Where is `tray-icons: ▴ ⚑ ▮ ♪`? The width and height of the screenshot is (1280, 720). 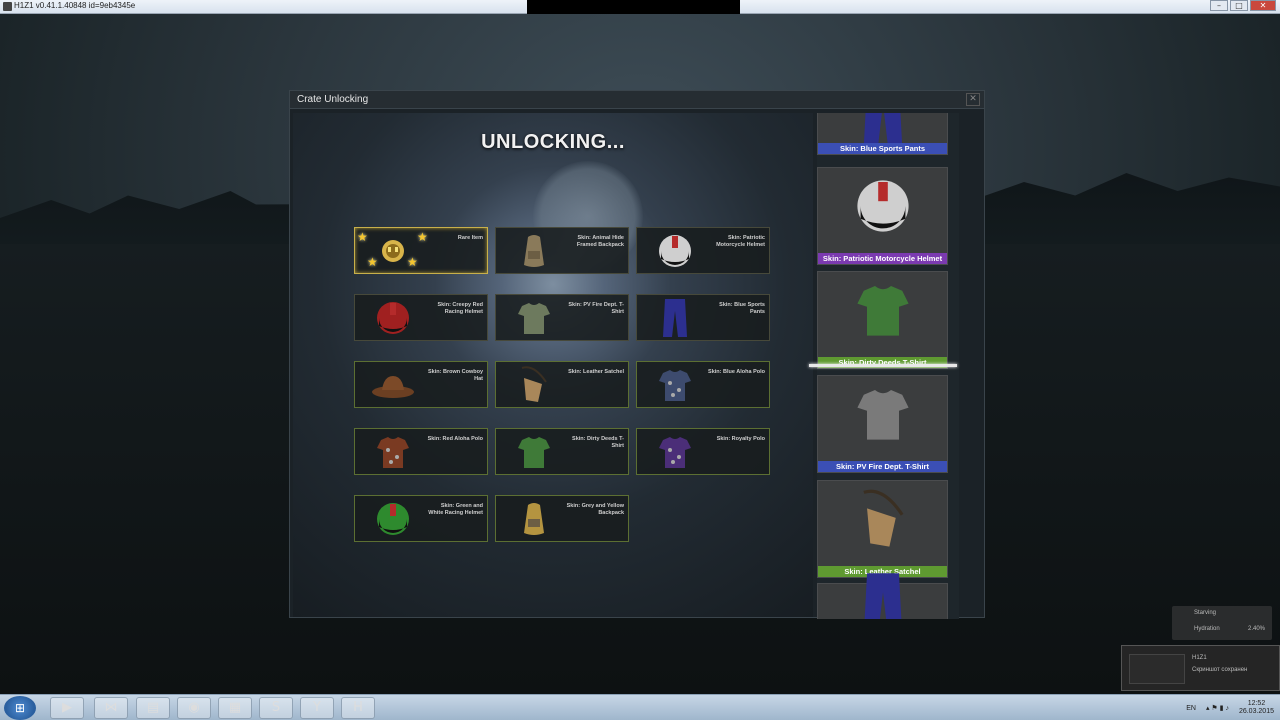
tray-icons: ▴ ⚑ ▮ ♪ is located at coordinates (1217, 708).